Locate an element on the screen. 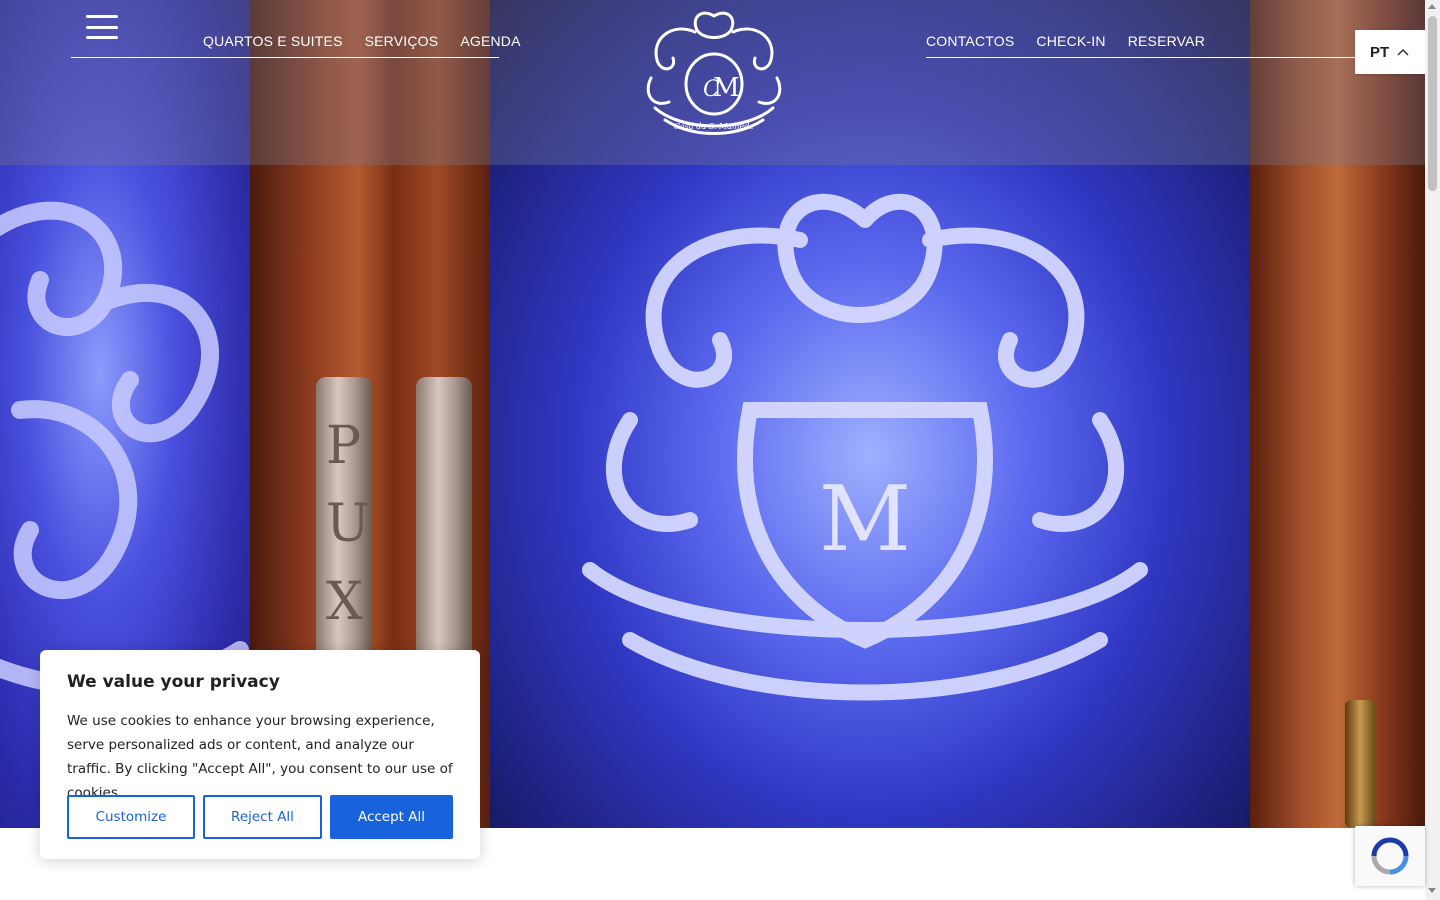  logo-text: Casa da S. Mamede is located at coordinates (714, 126).